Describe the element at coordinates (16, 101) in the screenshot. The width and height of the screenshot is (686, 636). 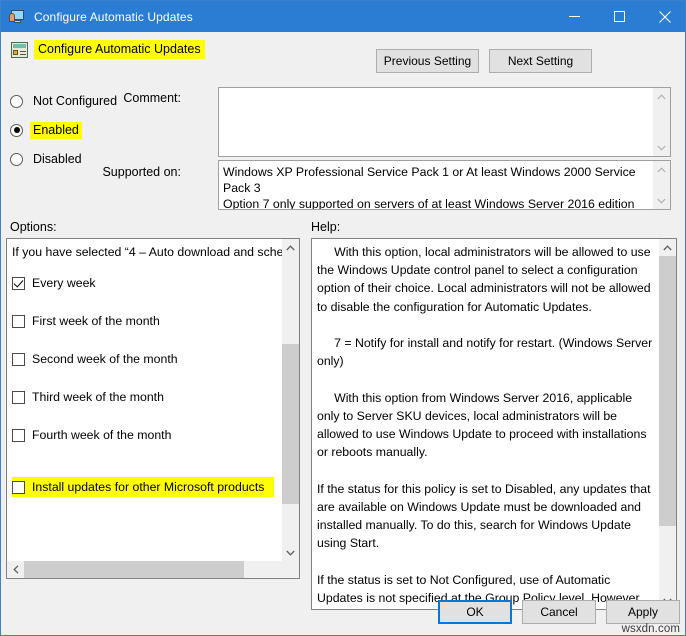
I see `radio-not-configured` at that location.